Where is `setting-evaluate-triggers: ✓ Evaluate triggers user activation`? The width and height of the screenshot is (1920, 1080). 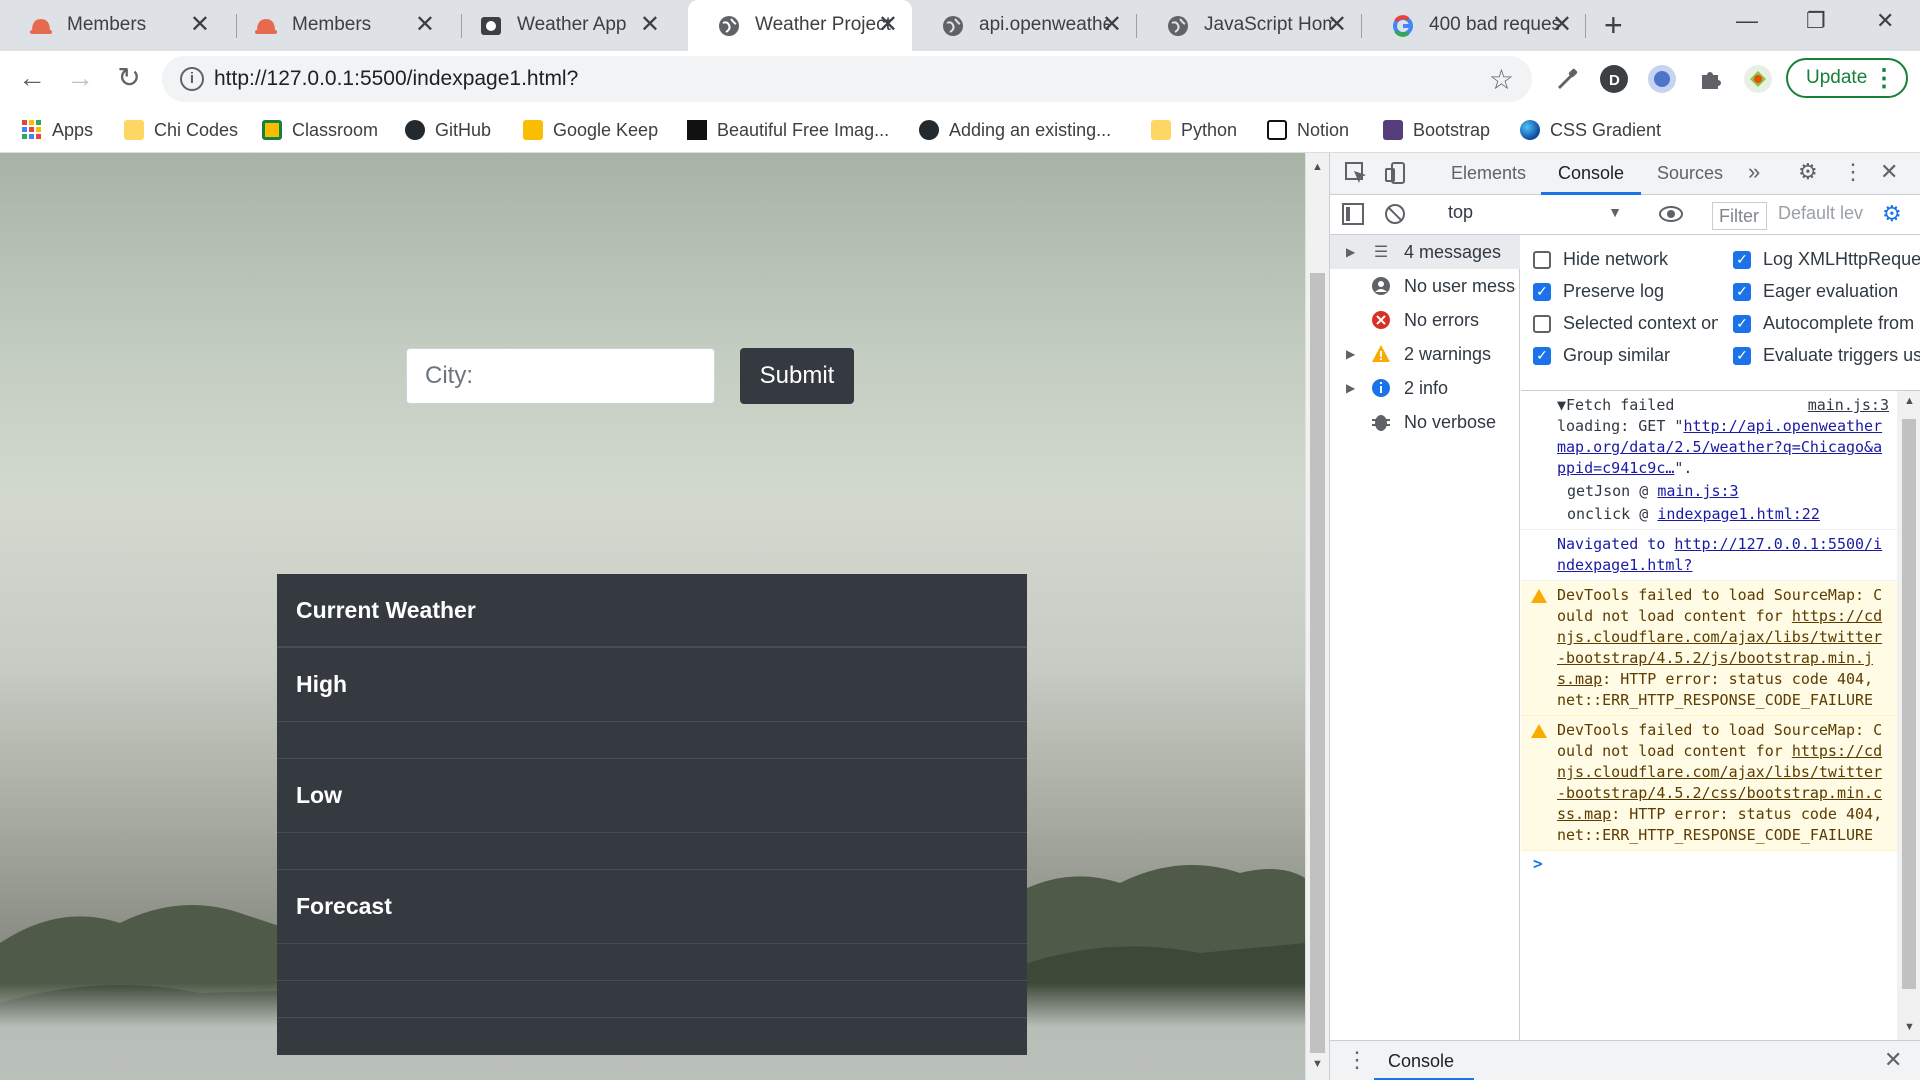 setting-evaluate-triggers: ✓ Evaluate triggers user activation is located at coordinates (1826, 355).